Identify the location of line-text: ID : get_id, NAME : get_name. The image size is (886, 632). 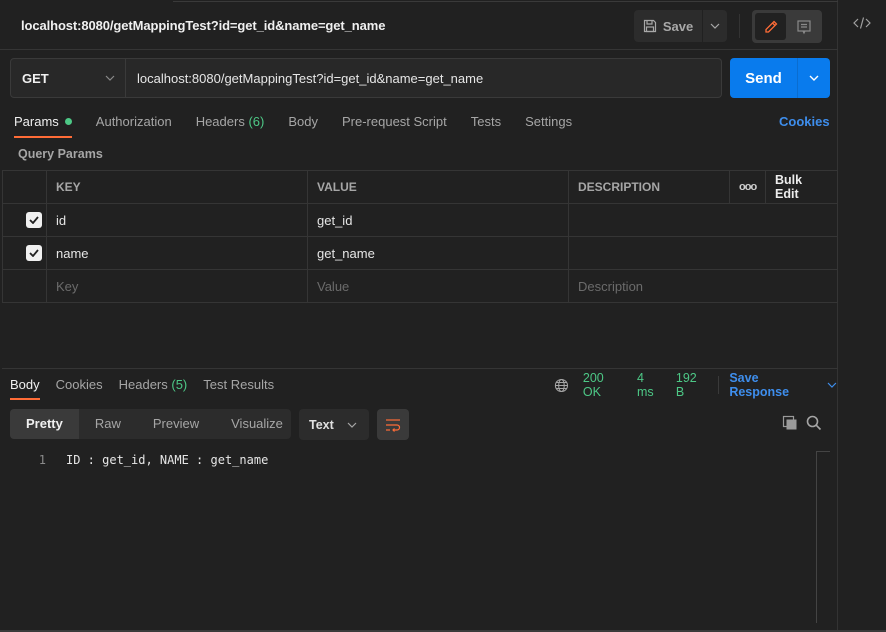
(167, 460).